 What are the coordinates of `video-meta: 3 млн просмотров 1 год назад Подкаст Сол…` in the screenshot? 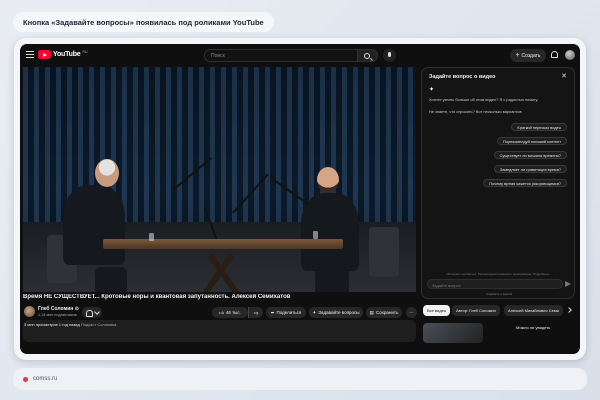 It's located at (70, 324).